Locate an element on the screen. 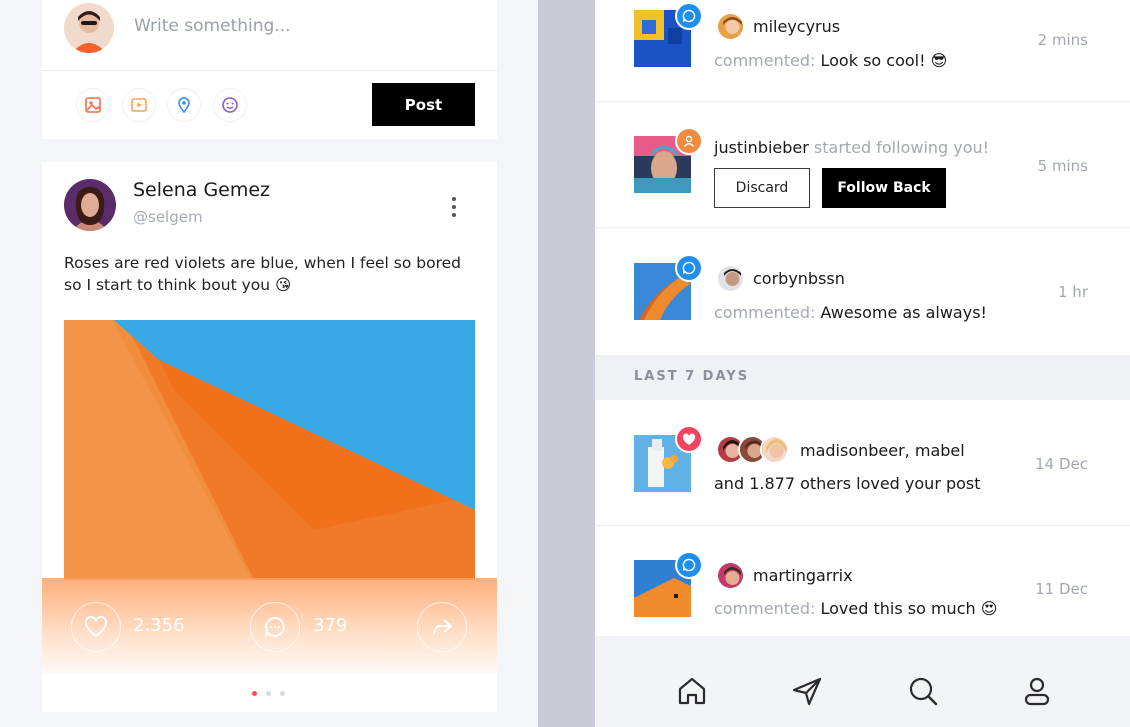  video-icon is located at coordinates (139, 105).